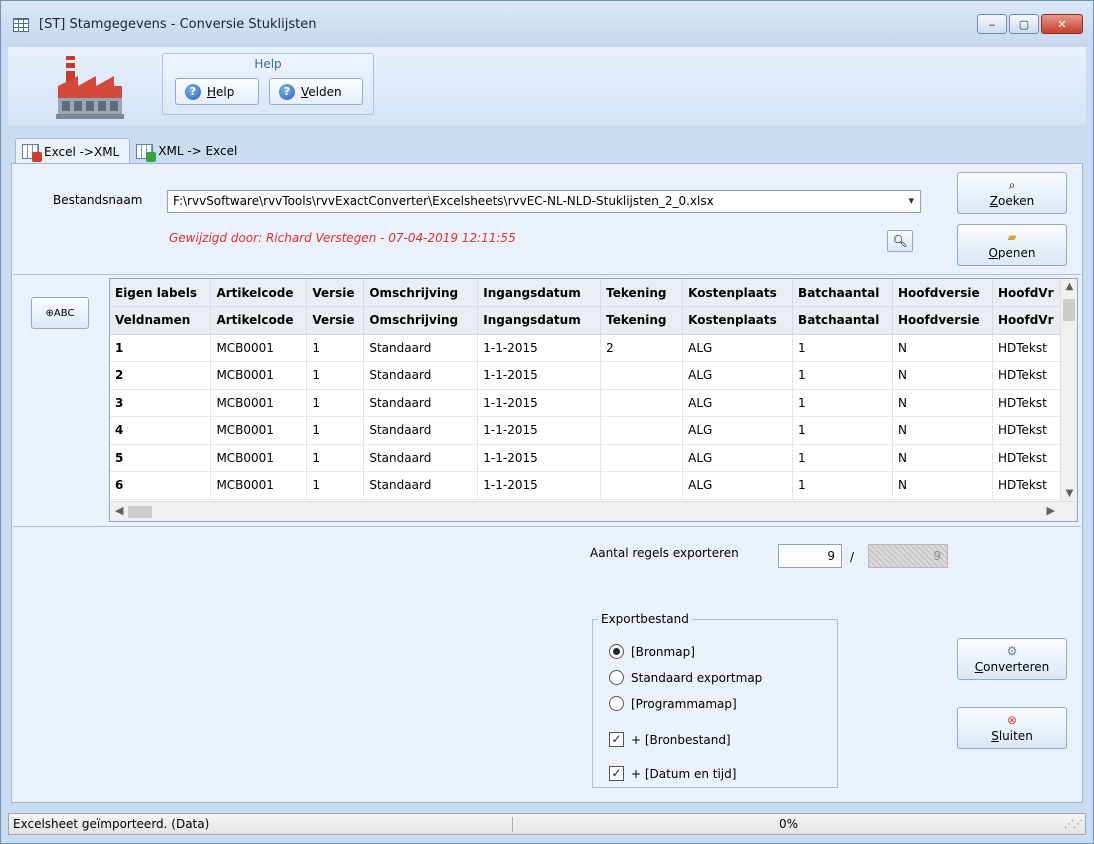 This screenshot has height=844, width=1094. What do you see at coordinates (259, 320) in the screenshot?
I see `field-header: Artikelcode` at bounding box center [259, 320].